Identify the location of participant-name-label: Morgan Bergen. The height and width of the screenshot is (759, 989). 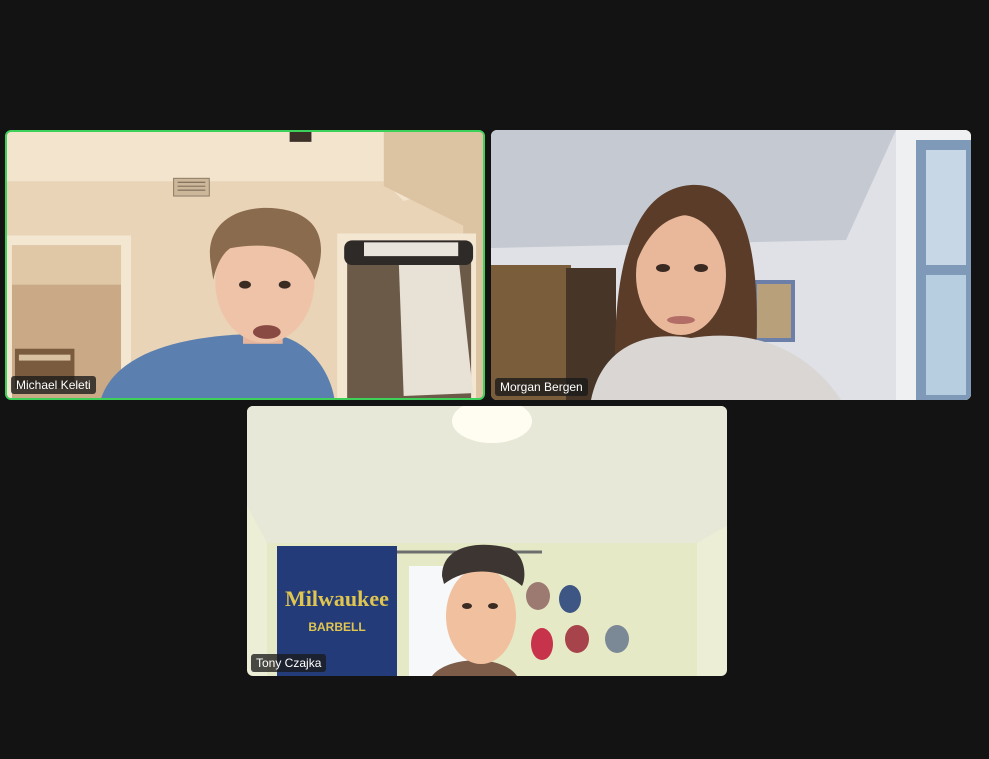
(541, 387).